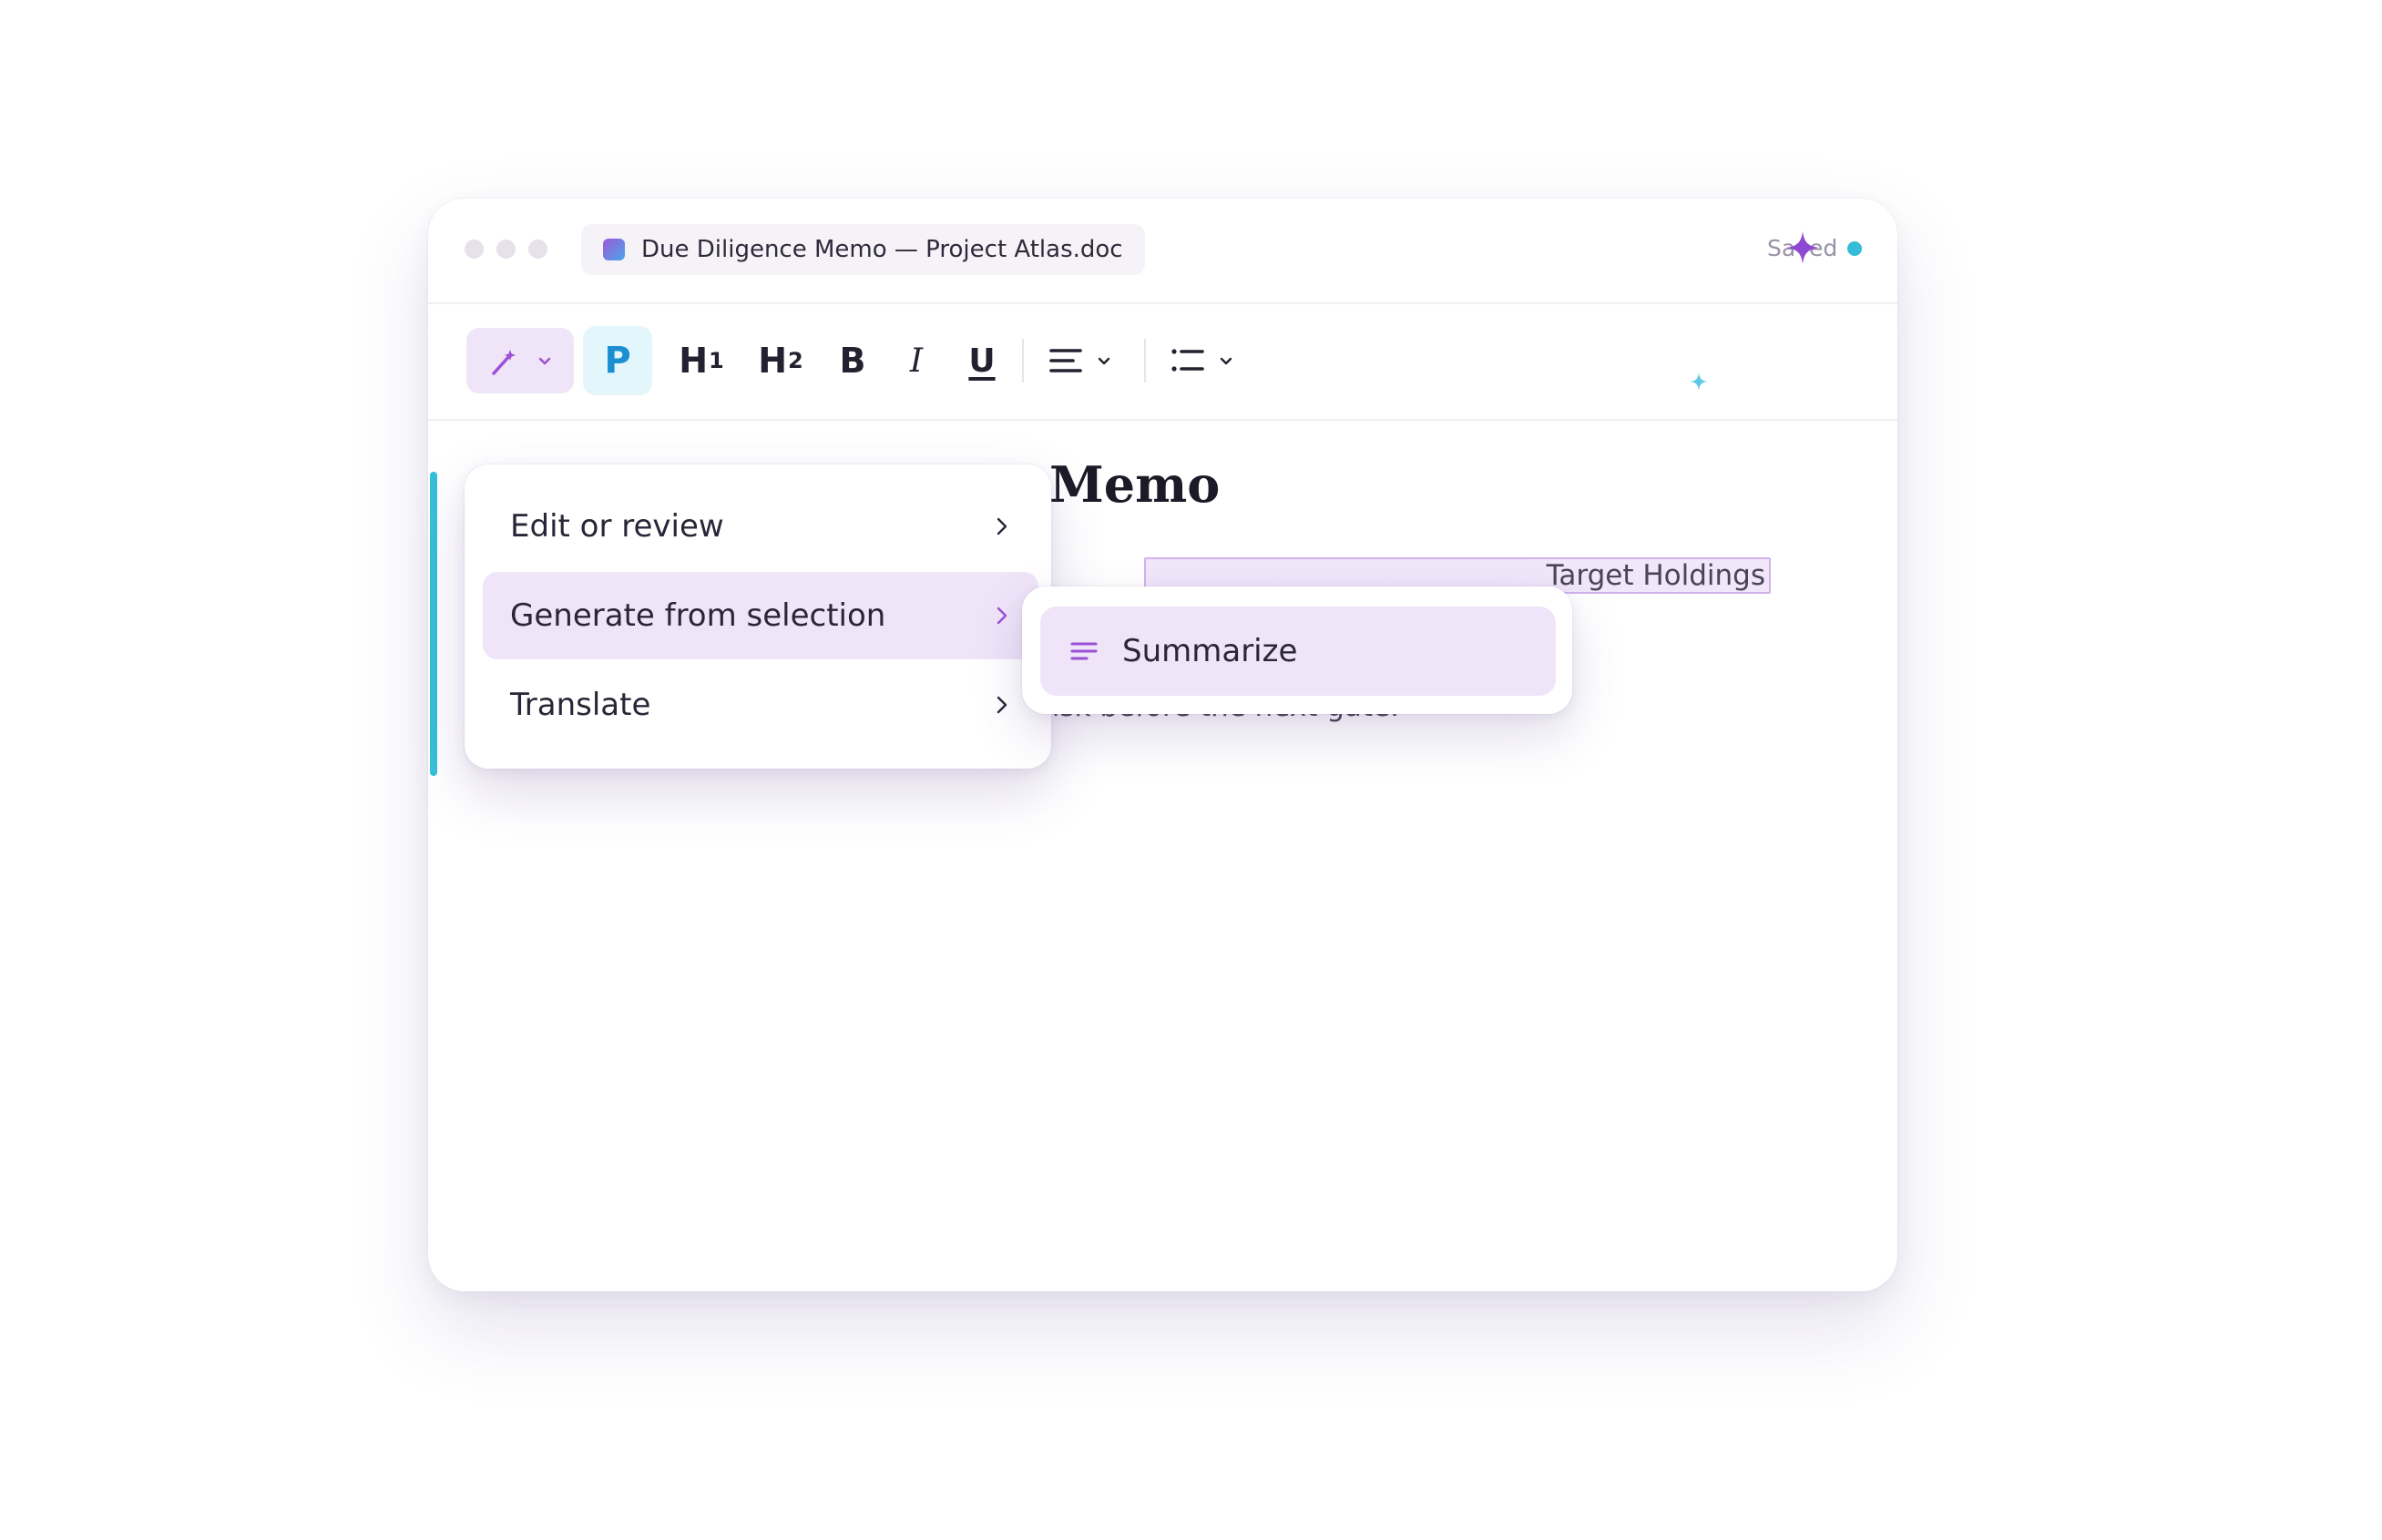 The width and height of the screenshot is (2382, 1540). I want to click on generate-submenu: Summarize, so click(1297, 650).